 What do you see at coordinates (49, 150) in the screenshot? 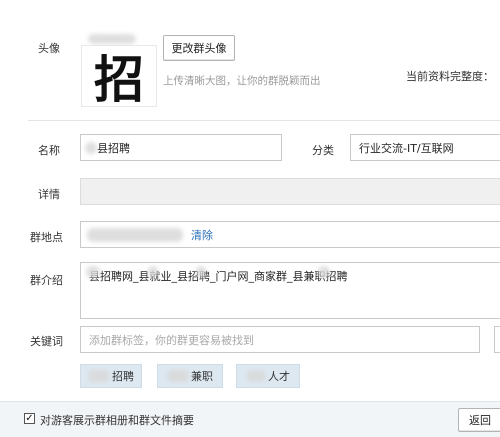
I see `name-label: 名称` at bounding box center [49, 150].